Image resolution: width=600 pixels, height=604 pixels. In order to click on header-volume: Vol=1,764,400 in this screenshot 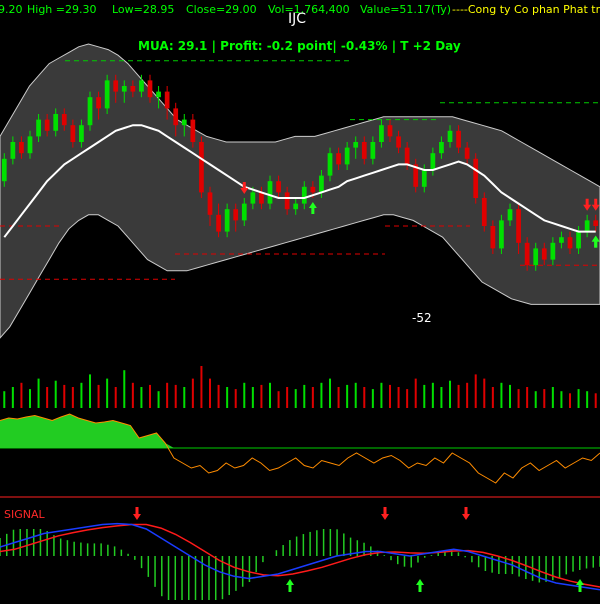, I will do `click(309, 9)`.